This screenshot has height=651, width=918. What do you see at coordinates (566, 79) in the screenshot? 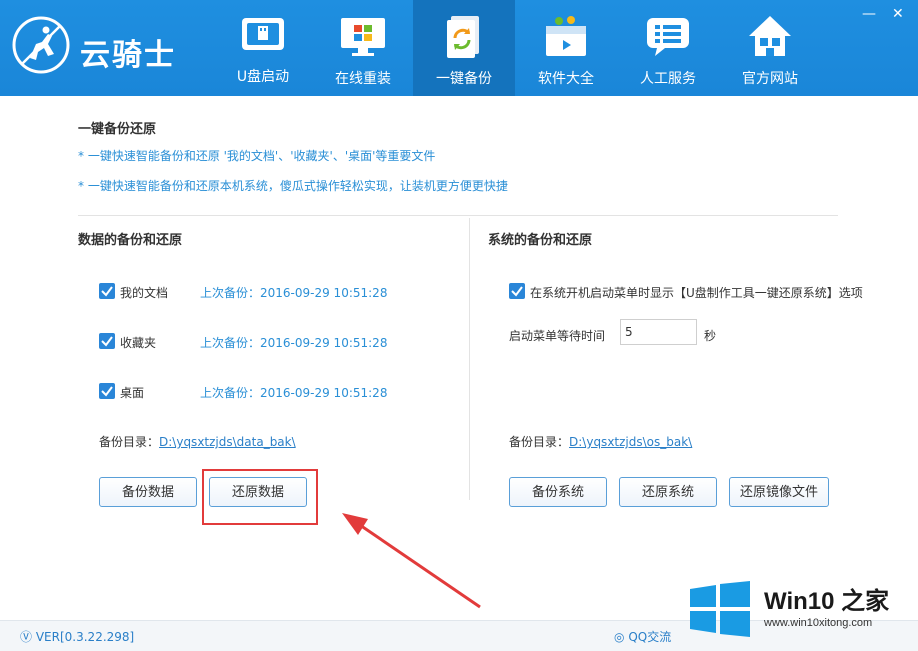
I see `nav-label: 软件大全` at bounding box center [566, 79].